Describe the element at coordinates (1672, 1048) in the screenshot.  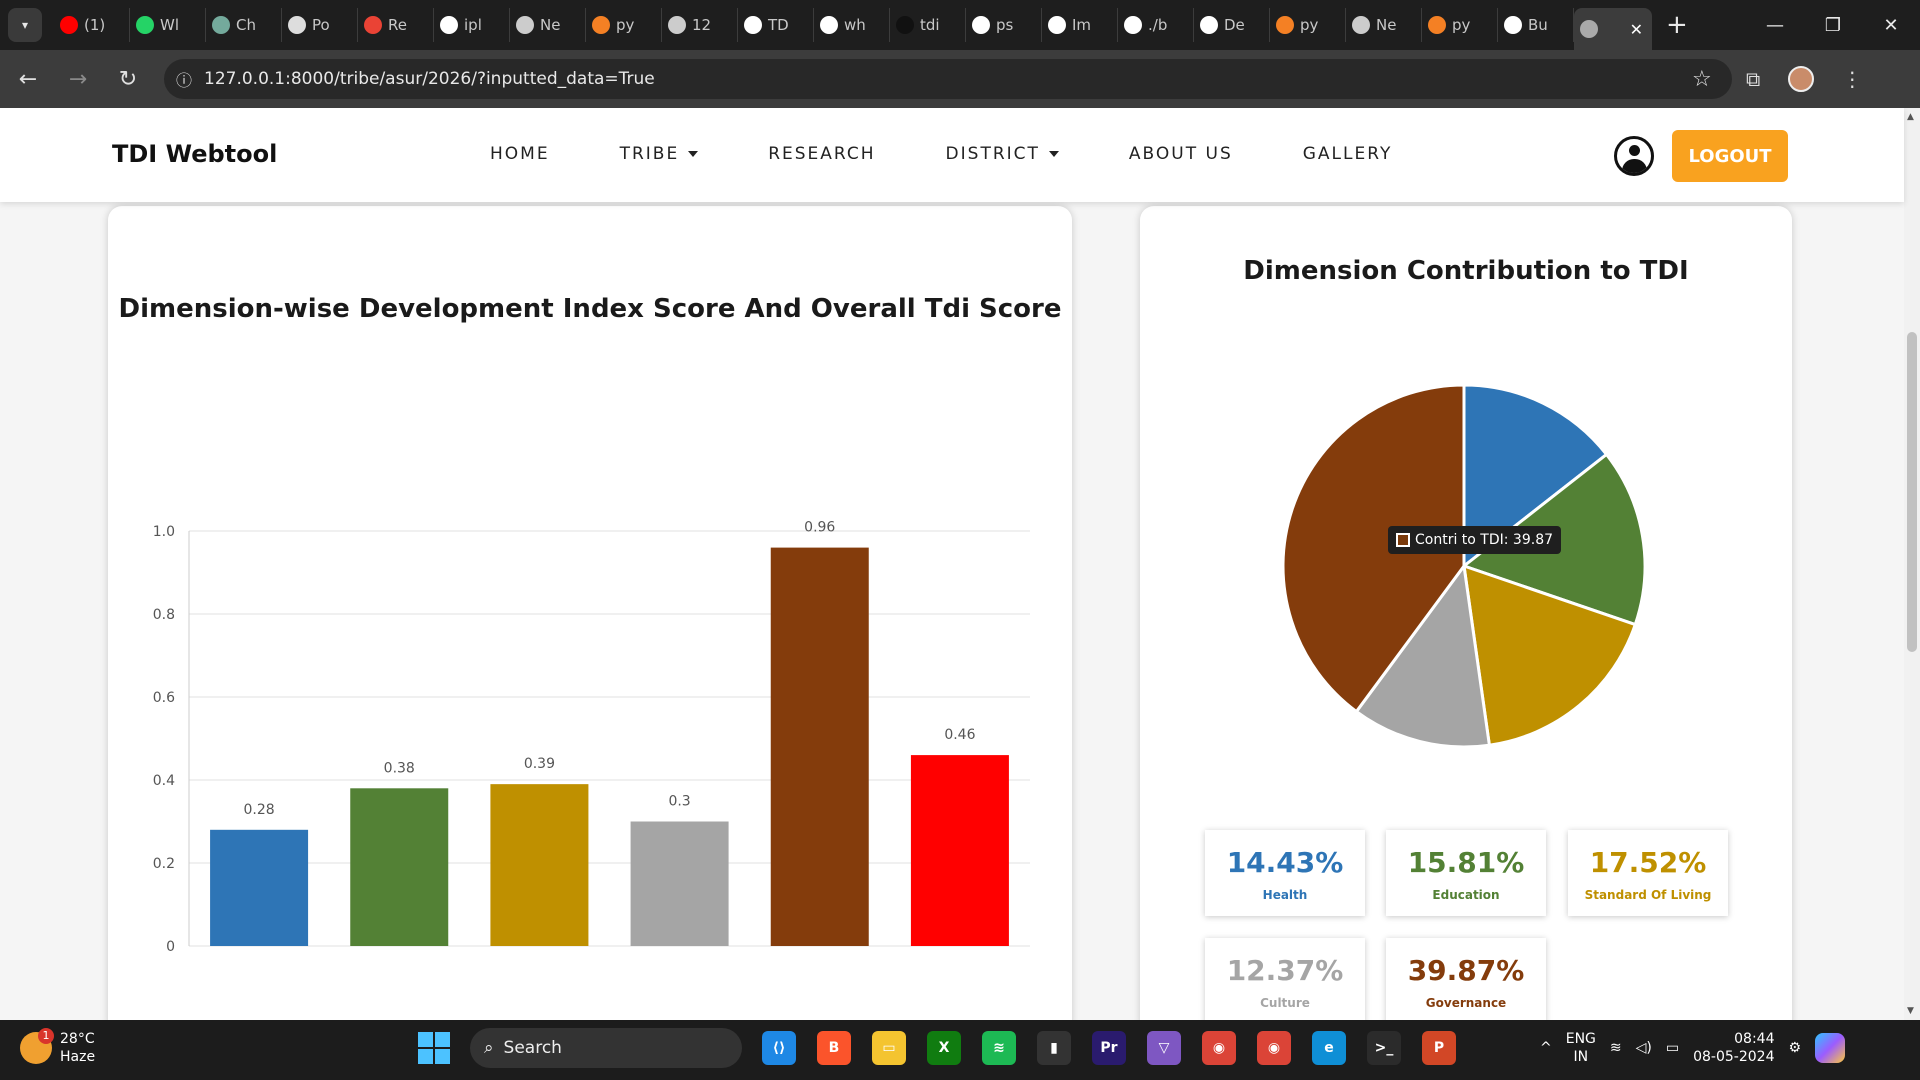
I see `battery-icon: ▭` at that location.